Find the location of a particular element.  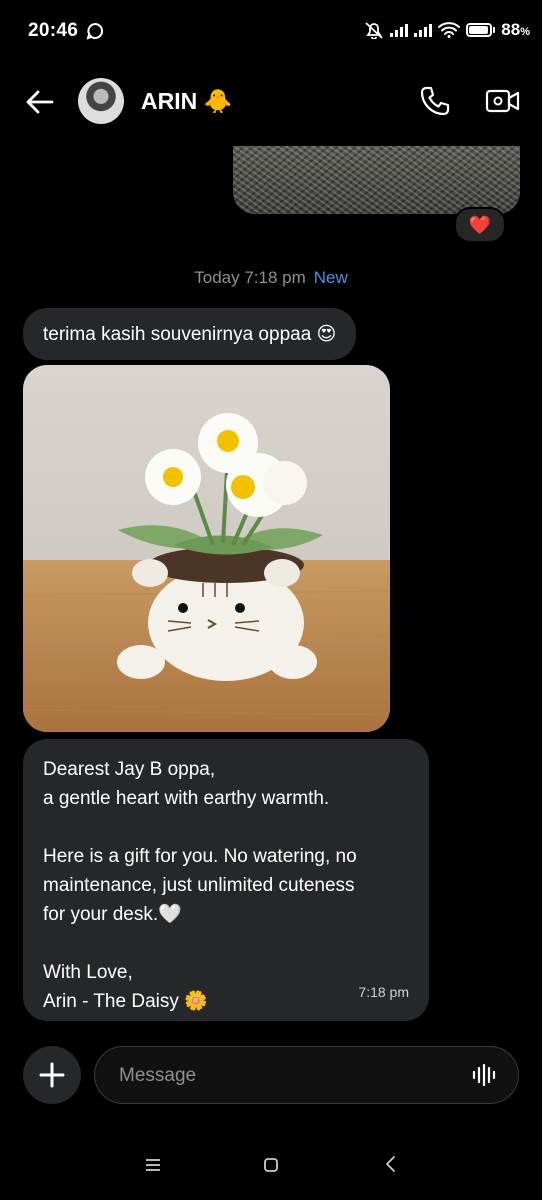

system-back-button is located at coordinates (391, 1164).